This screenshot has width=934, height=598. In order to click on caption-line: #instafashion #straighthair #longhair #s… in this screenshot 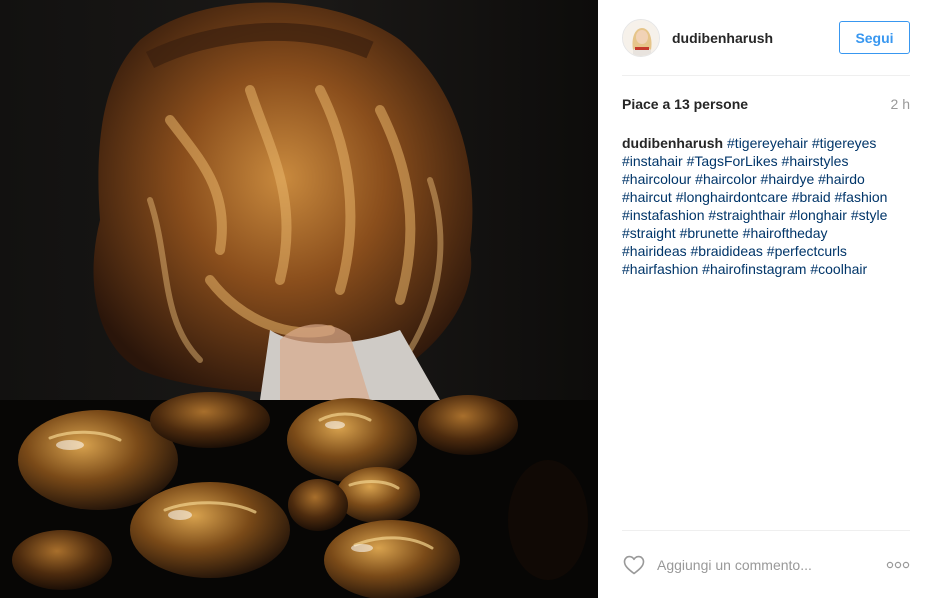, I will do `click(768, 215)`.